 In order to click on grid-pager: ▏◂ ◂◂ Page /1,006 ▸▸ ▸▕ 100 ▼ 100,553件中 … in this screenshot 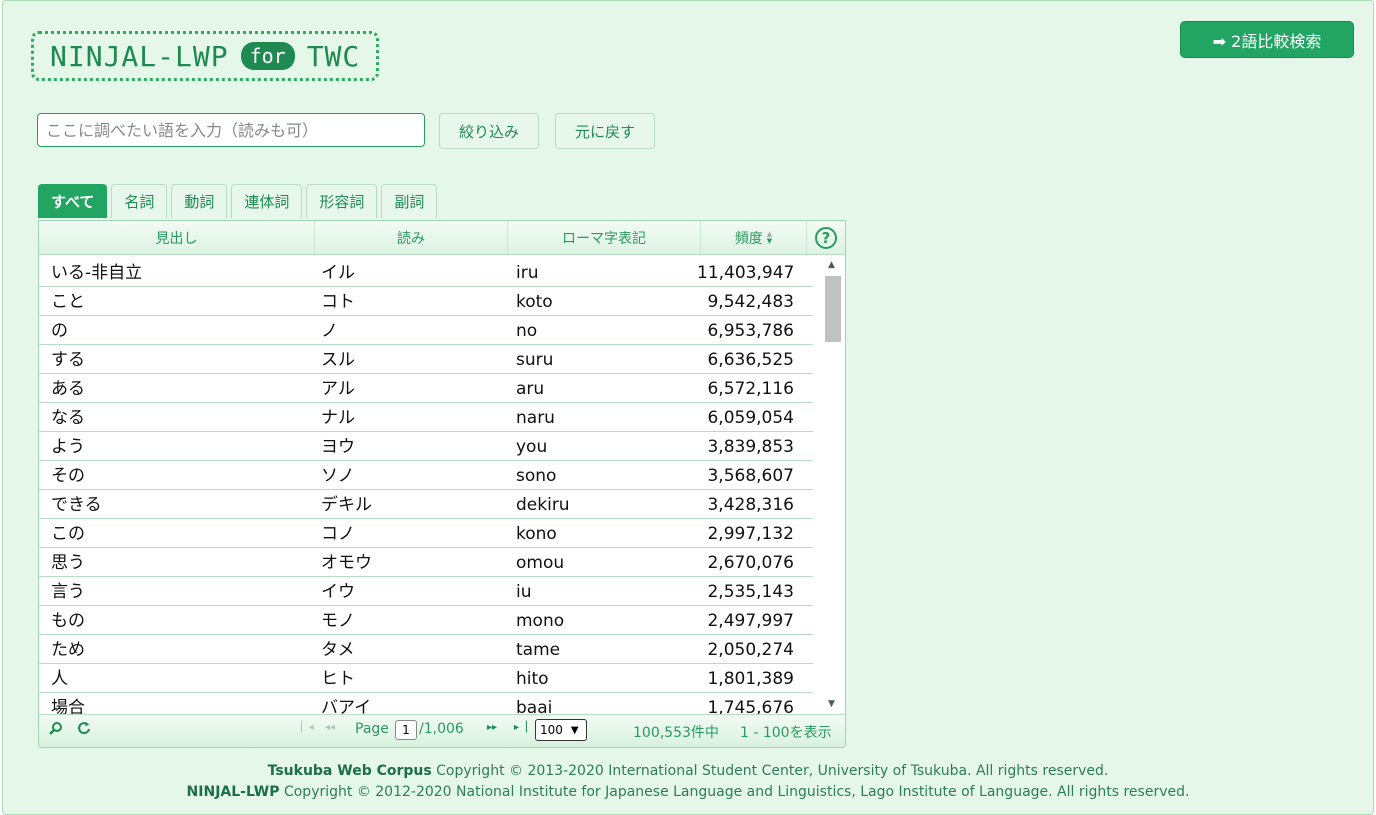, I will do `click(442, 730)`.